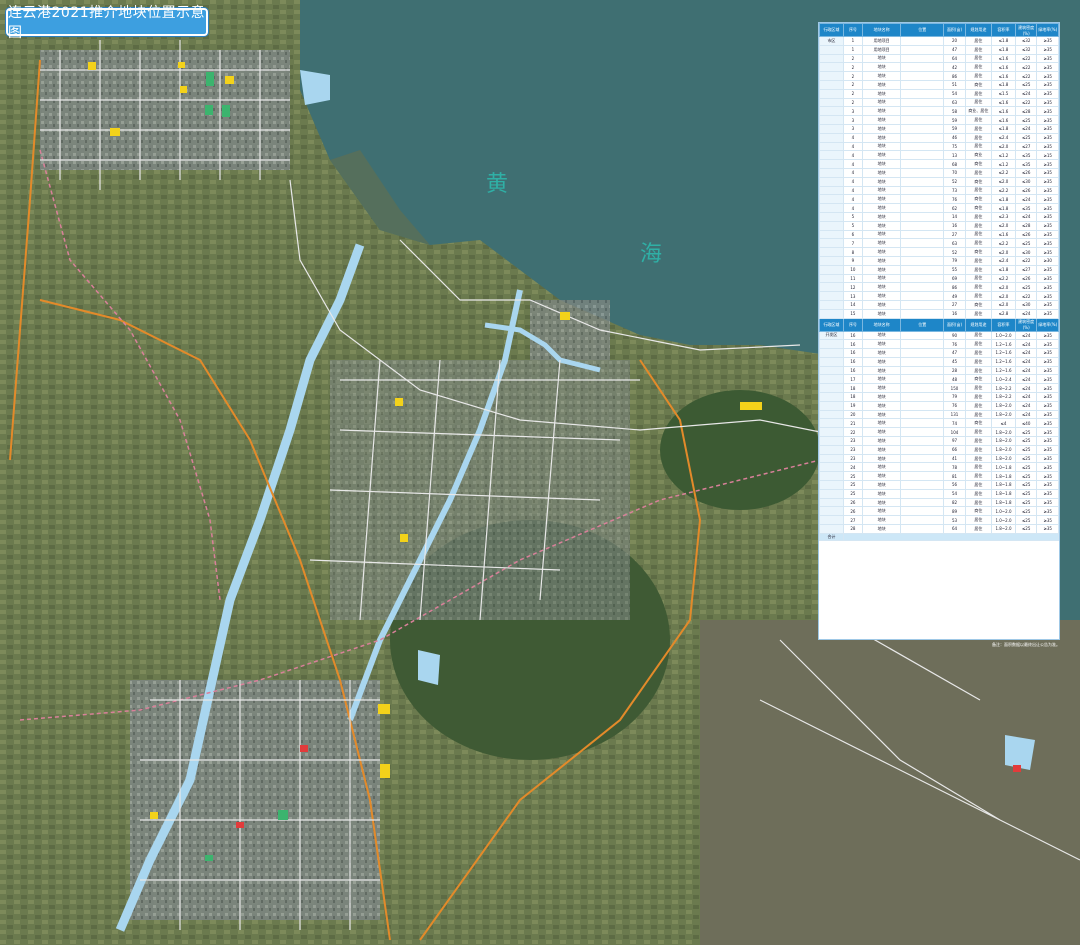 Image resolution: width=1080 pixels, height=945 pixels. I want to click on table-cell: 用地项目, so click(881, 41).